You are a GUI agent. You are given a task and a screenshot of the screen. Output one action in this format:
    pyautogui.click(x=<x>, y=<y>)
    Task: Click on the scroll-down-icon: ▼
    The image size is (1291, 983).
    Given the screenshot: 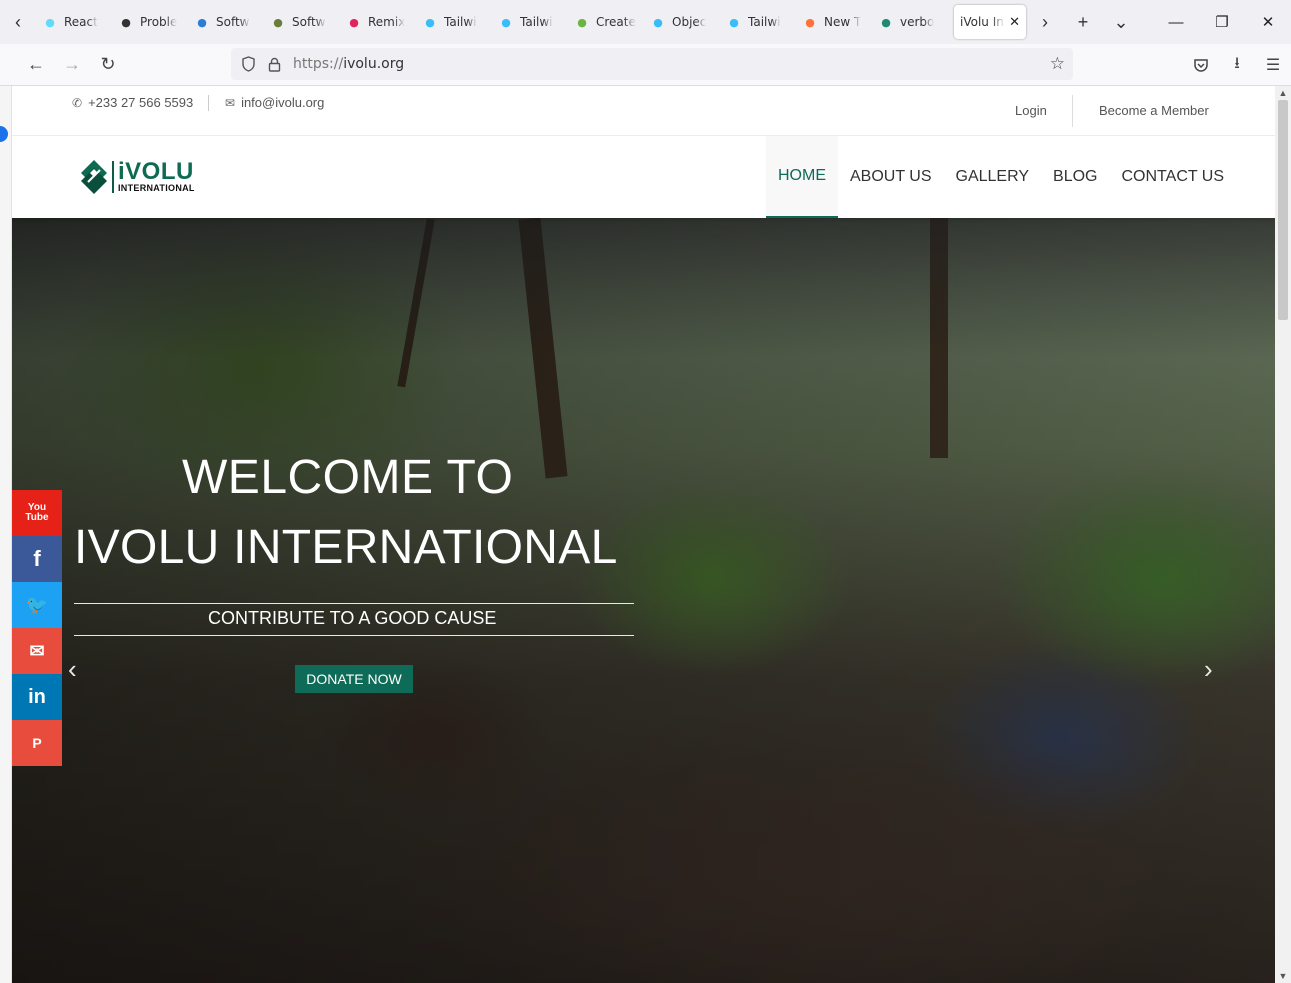 What is the action you would take?
    pyautogui.click(x=1283, y=976)
    